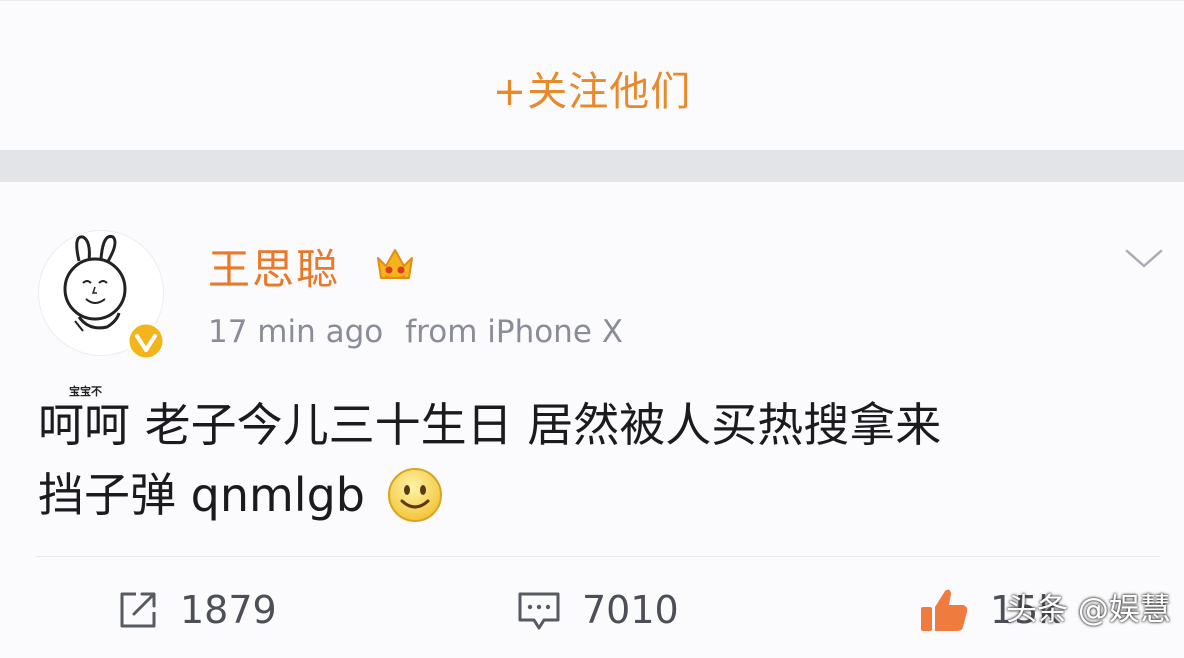 This screenshot has height=658, width=1184. I want to click on action-divider, so click(598, 556).